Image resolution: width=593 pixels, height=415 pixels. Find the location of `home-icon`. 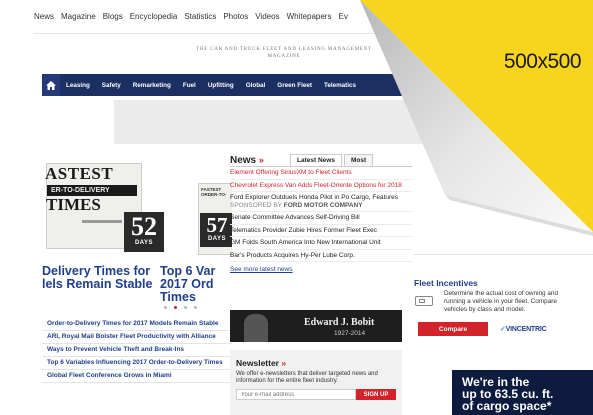

home-icon is located at coordinates (51, 85).